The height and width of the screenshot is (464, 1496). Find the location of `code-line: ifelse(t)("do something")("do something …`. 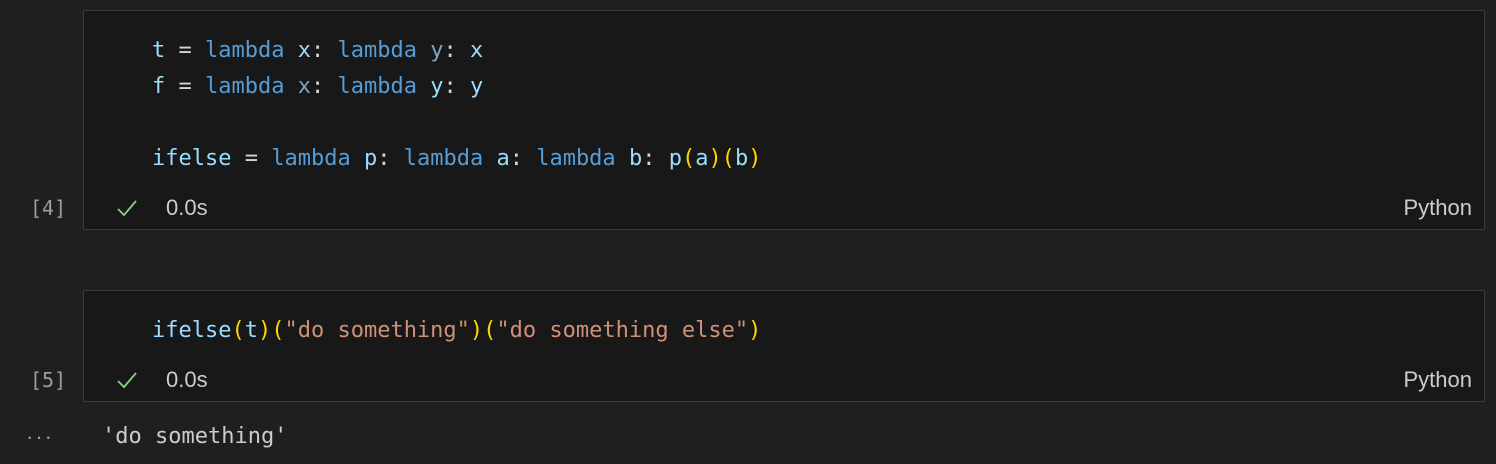

code-line: ifelse(t)("do something")("do something … is located at coordinates (457, 330).